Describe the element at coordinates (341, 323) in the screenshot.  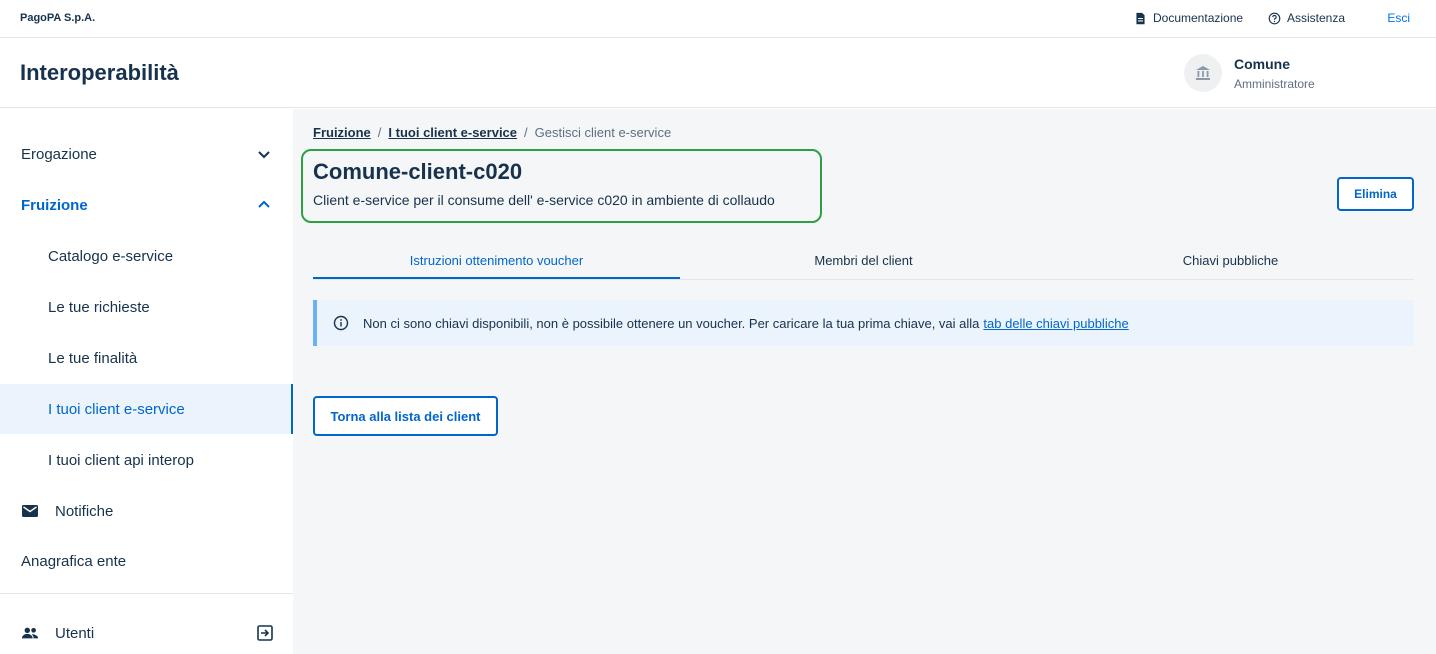
I see `info-icon` at that location.